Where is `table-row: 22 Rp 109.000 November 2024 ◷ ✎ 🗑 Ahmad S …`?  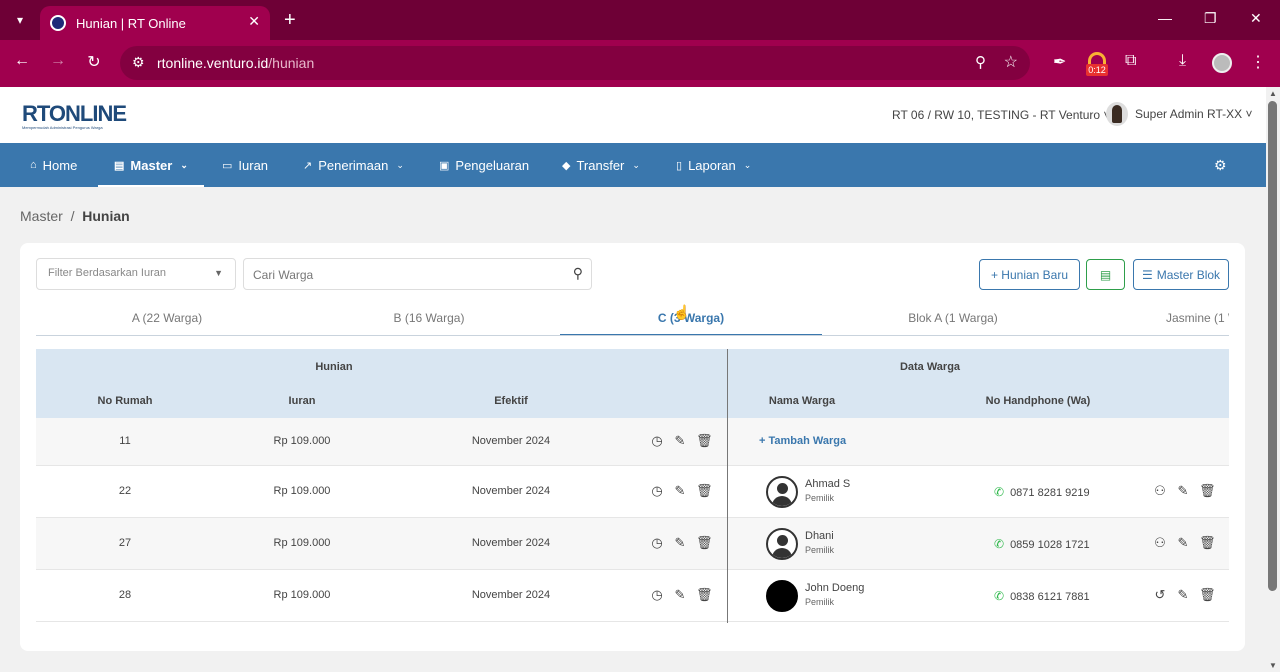 table-row: 22 Rp 109.000 November 2024 ◷ ✎ 🗑 Ahmad S … is located at coordinates (632, 492).